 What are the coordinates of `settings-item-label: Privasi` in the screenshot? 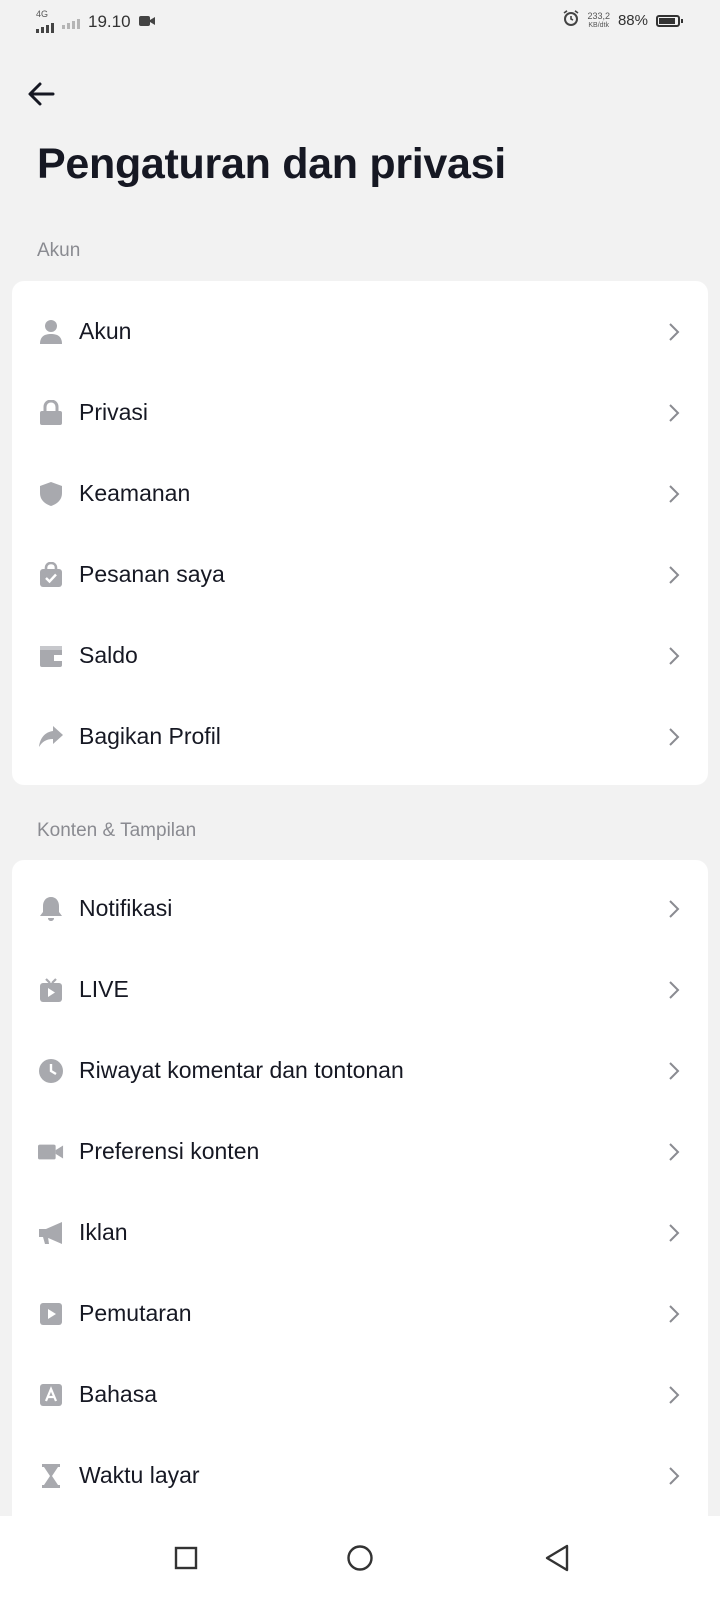 It's located at (114, 412).